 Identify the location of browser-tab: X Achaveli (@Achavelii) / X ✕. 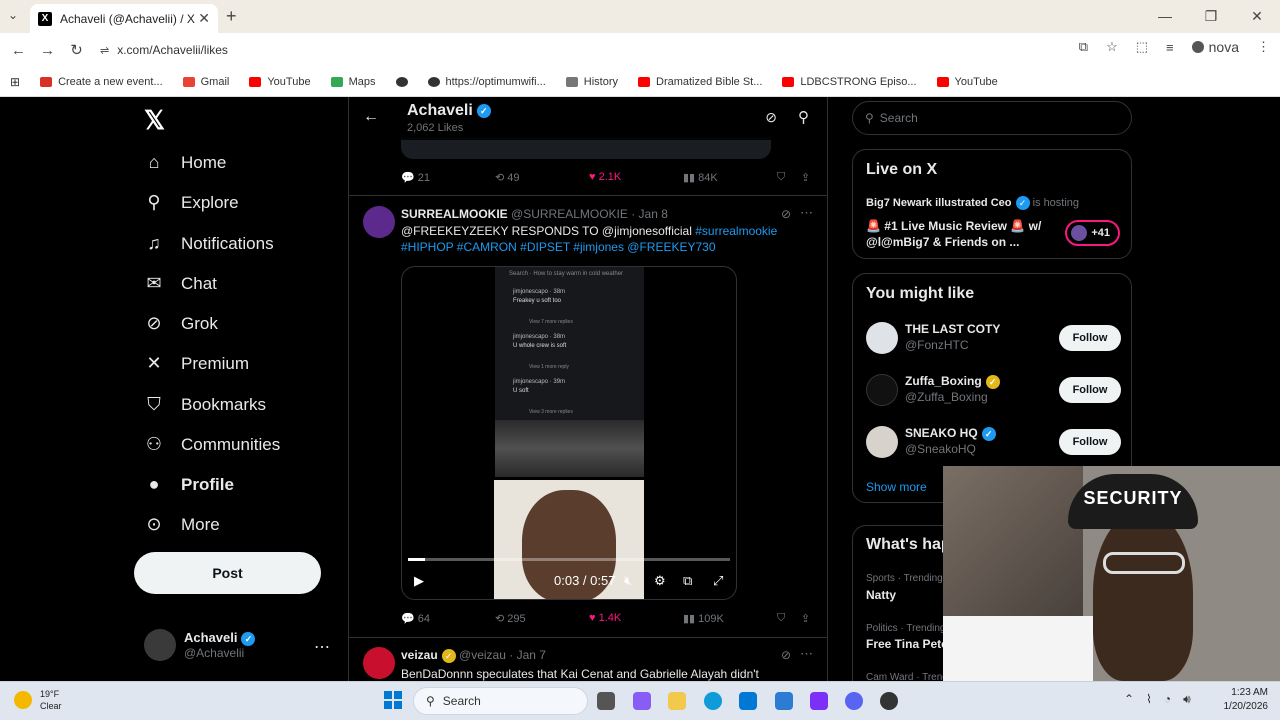
(124, 18).